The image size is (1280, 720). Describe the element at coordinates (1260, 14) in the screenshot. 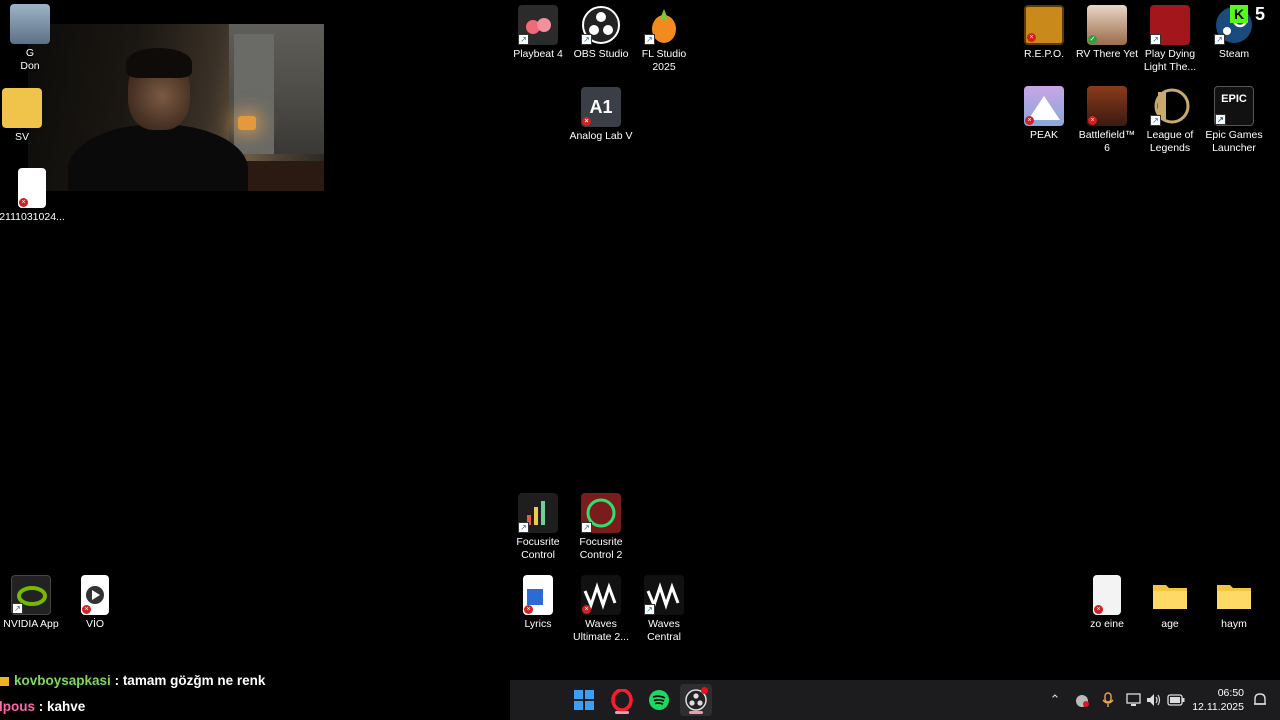

I see `stream-overlay-counter: 5` at that location.